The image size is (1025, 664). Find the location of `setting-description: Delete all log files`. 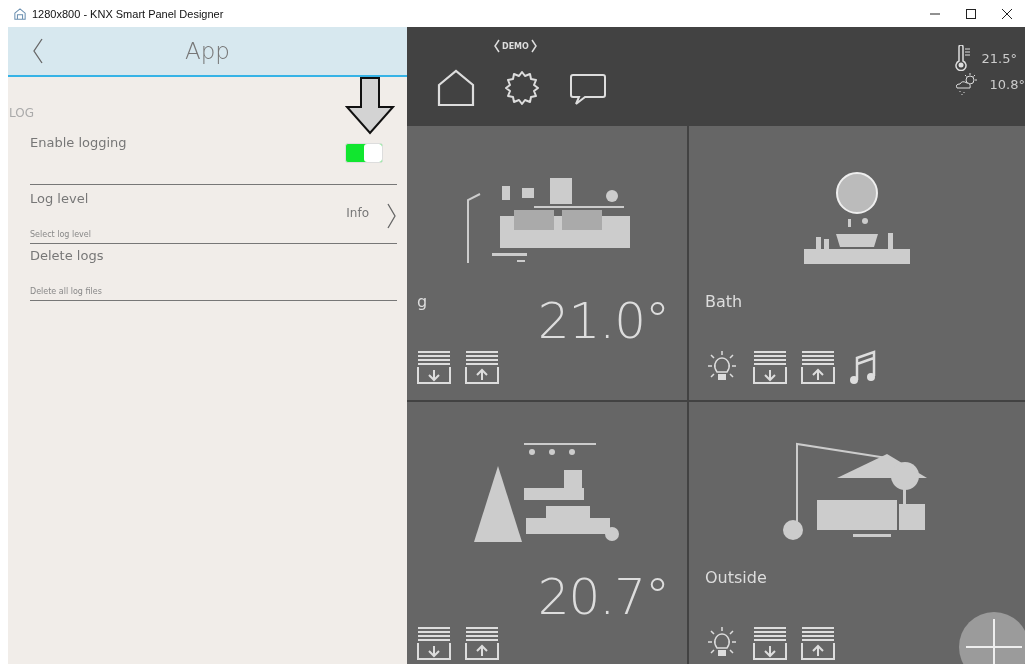

setting-description: Delete all log files is located at coordinates (66, 291).